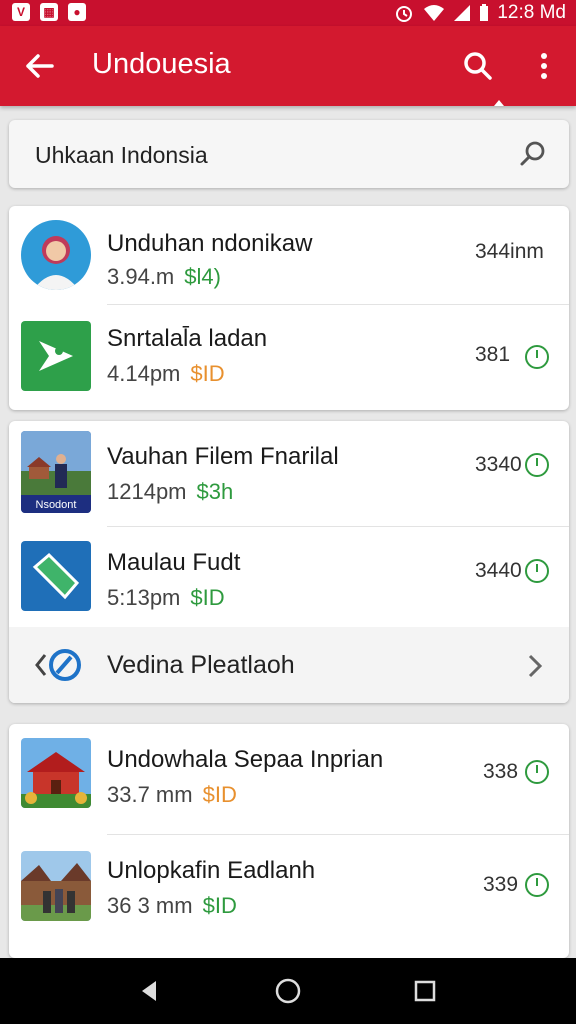 The image size is (576, 1024). What do you see at coordinates (501, 771) in the screenshot?
I see `item-count: 338` at bounding box center [501, 771].